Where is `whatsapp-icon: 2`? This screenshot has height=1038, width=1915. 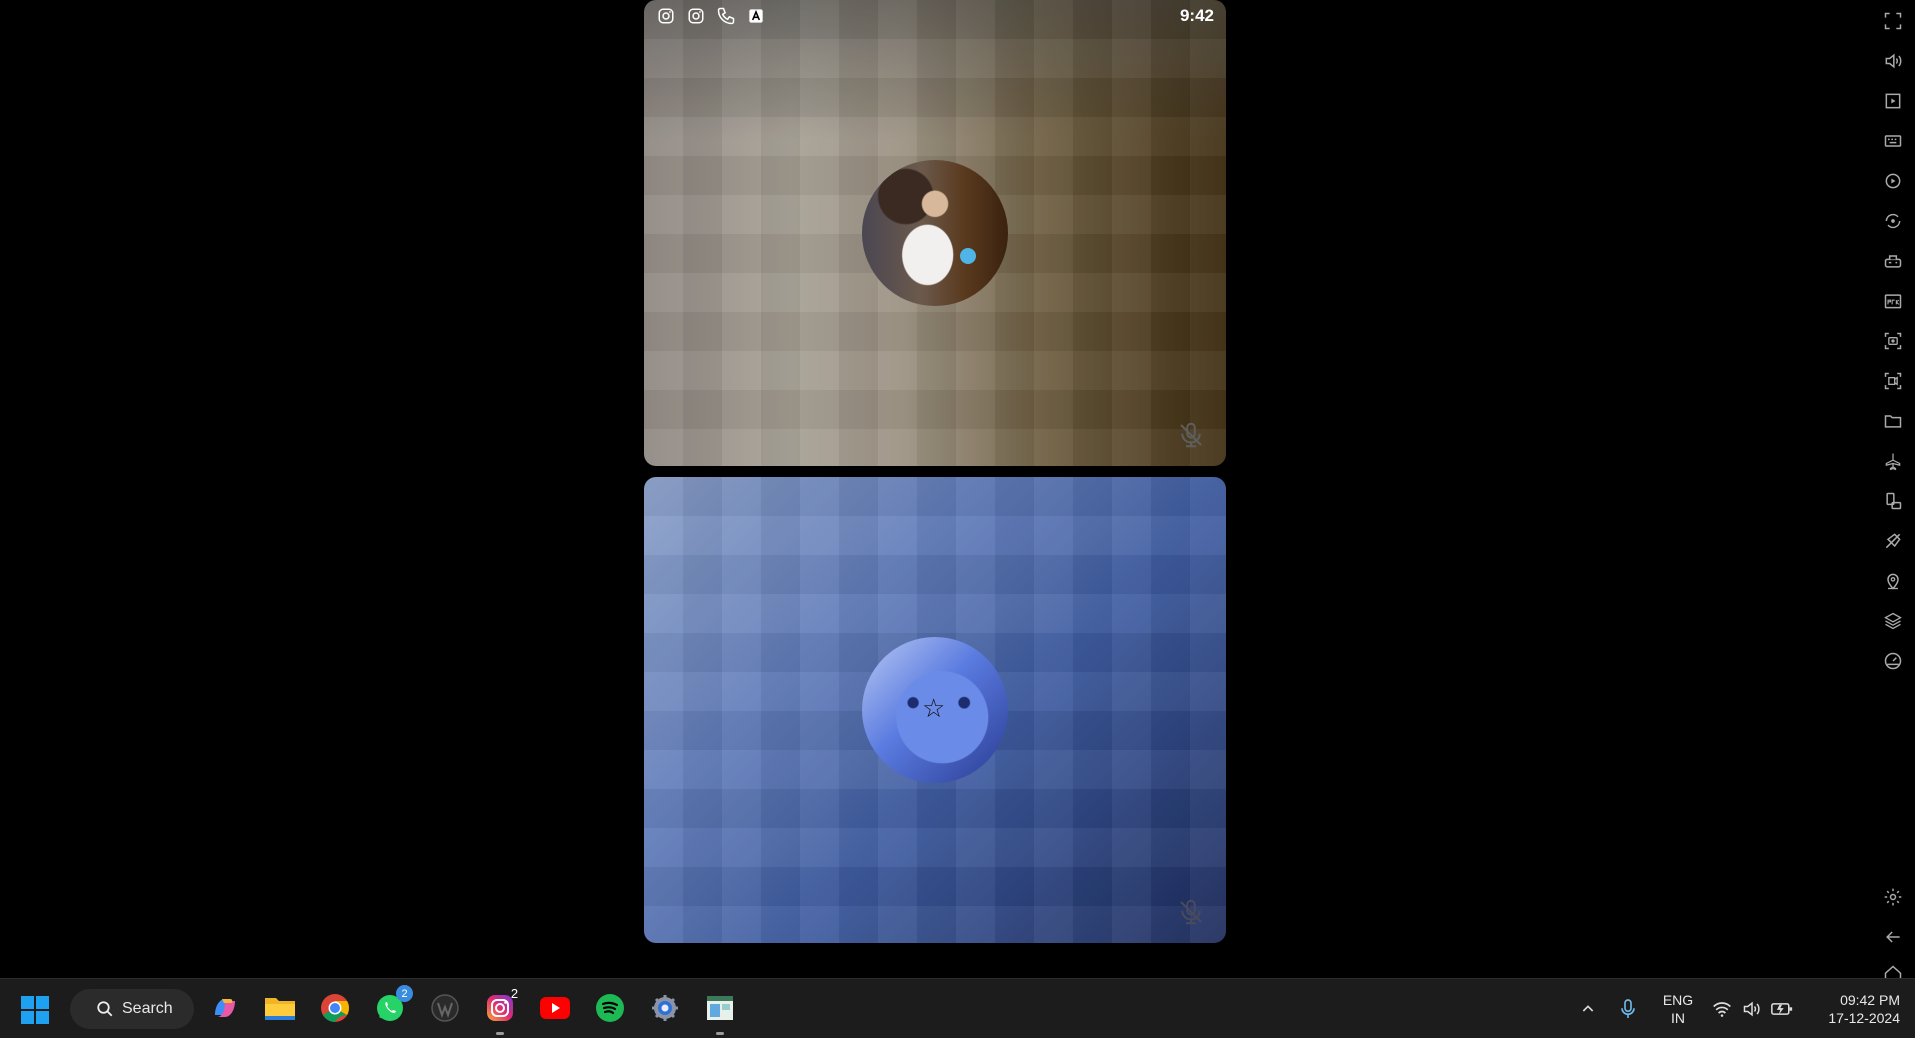
whatsapp-icon: 2 is located at coordinates (393, 1005).